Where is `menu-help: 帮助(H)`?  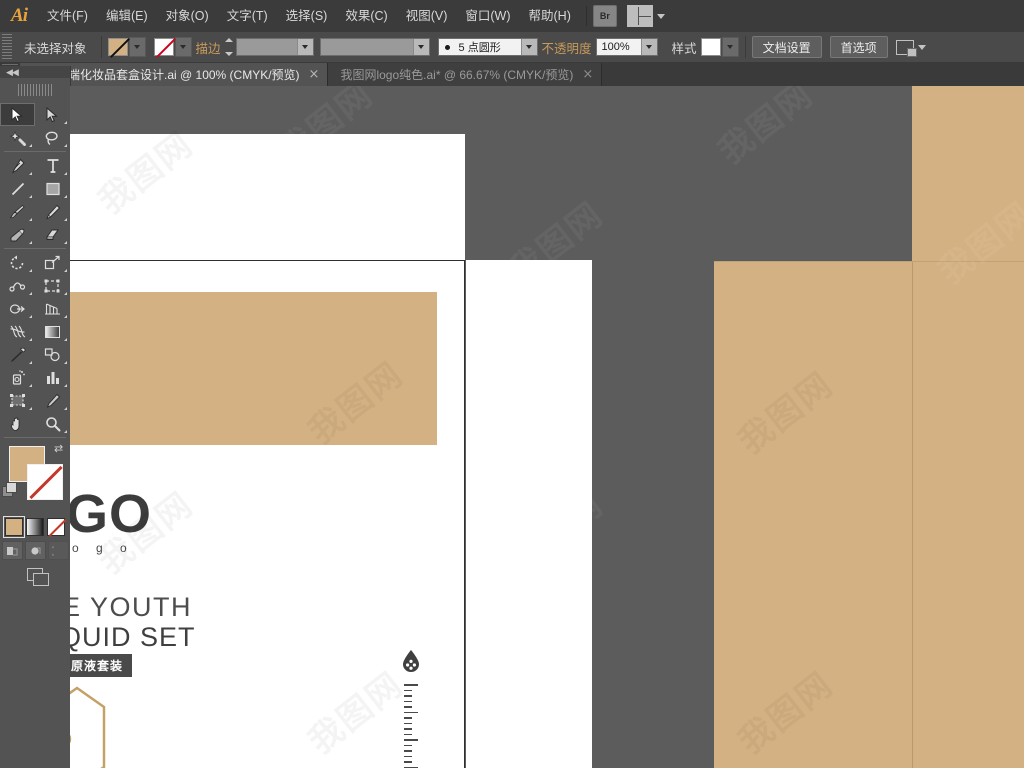
menu-help: 帮助(H) is located at coordinates (550, 16).